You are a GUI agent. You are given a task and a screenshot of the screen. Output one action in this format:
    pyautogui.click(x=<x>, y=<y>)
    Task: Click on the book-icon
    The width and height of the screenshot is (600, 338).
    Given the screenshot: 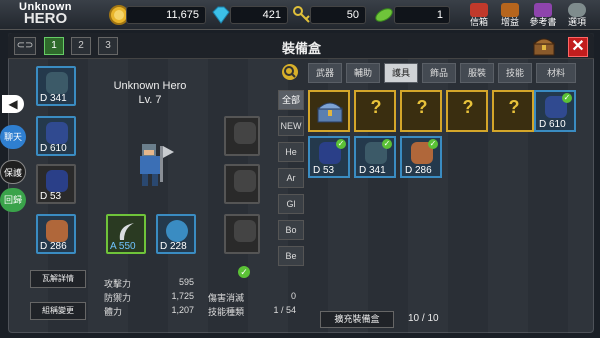 What is the action you would take?
    pyautogui.click(x=543, y=10)
    